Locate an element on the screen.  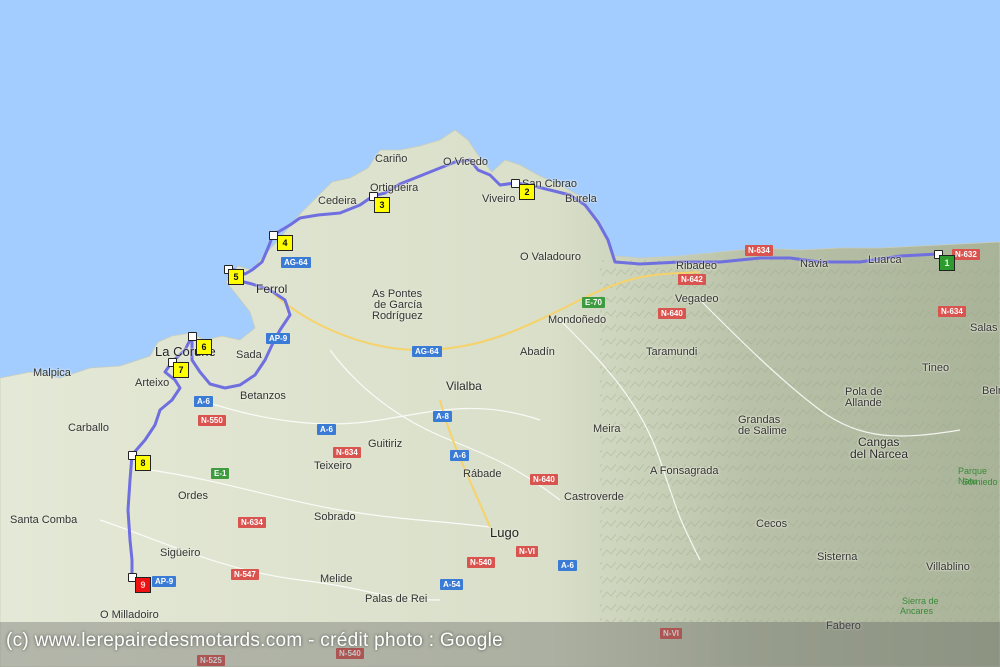
place-label: O Milladoiro is located at coordinates (129, 615).